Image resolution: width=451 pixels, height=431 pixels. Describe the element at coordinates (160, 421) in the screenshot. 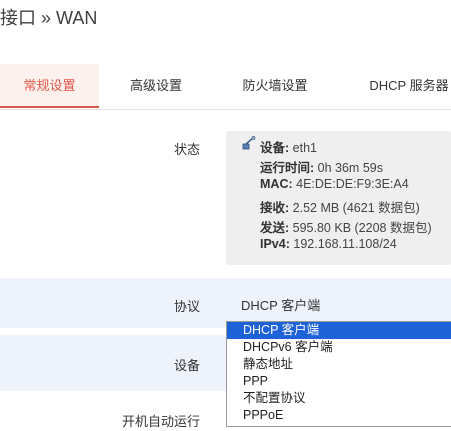

I see `autostart-label: 开机自动运行` at that location.